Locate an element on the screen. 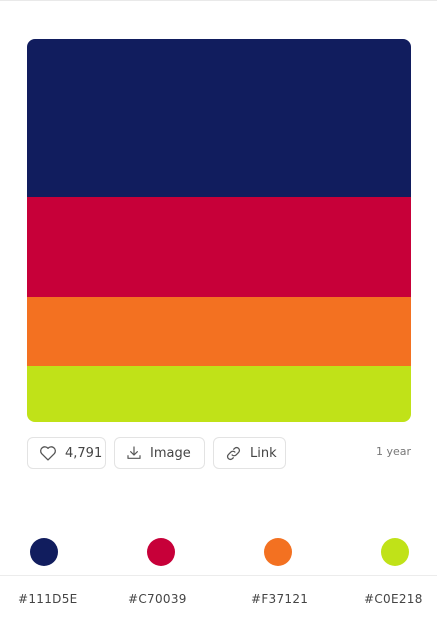  like-button: 4,791 is located at coordinates (66, 453).